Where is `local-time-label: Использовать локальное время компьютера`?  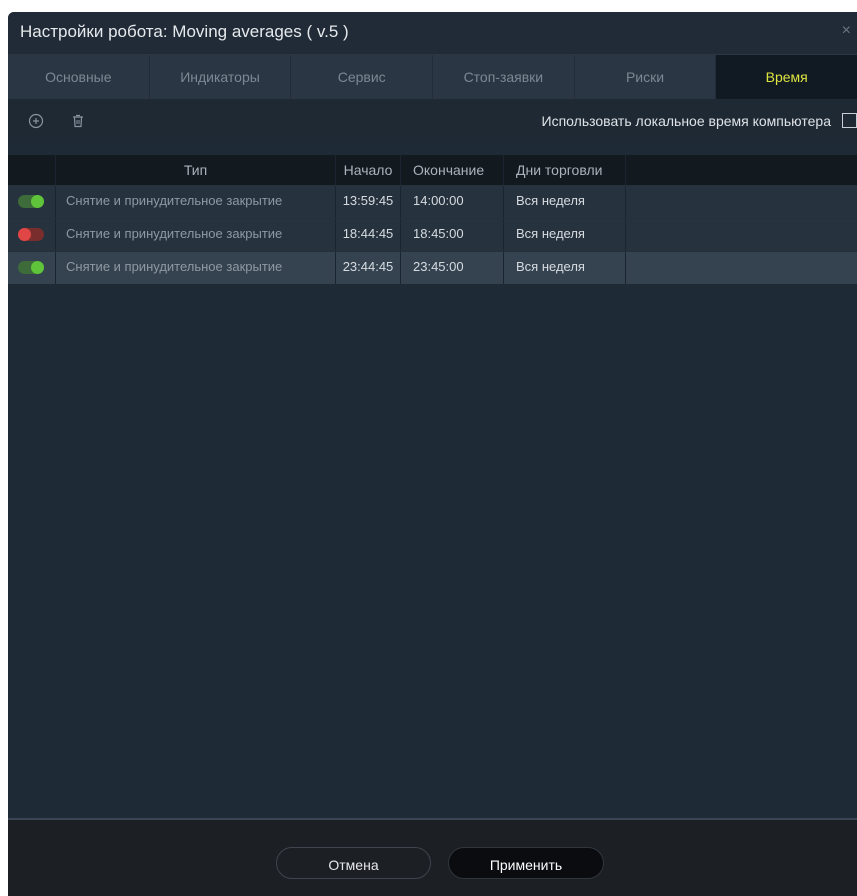 local-time-label: Использовать локальное время компьютера is located at coordinates (686, 121).